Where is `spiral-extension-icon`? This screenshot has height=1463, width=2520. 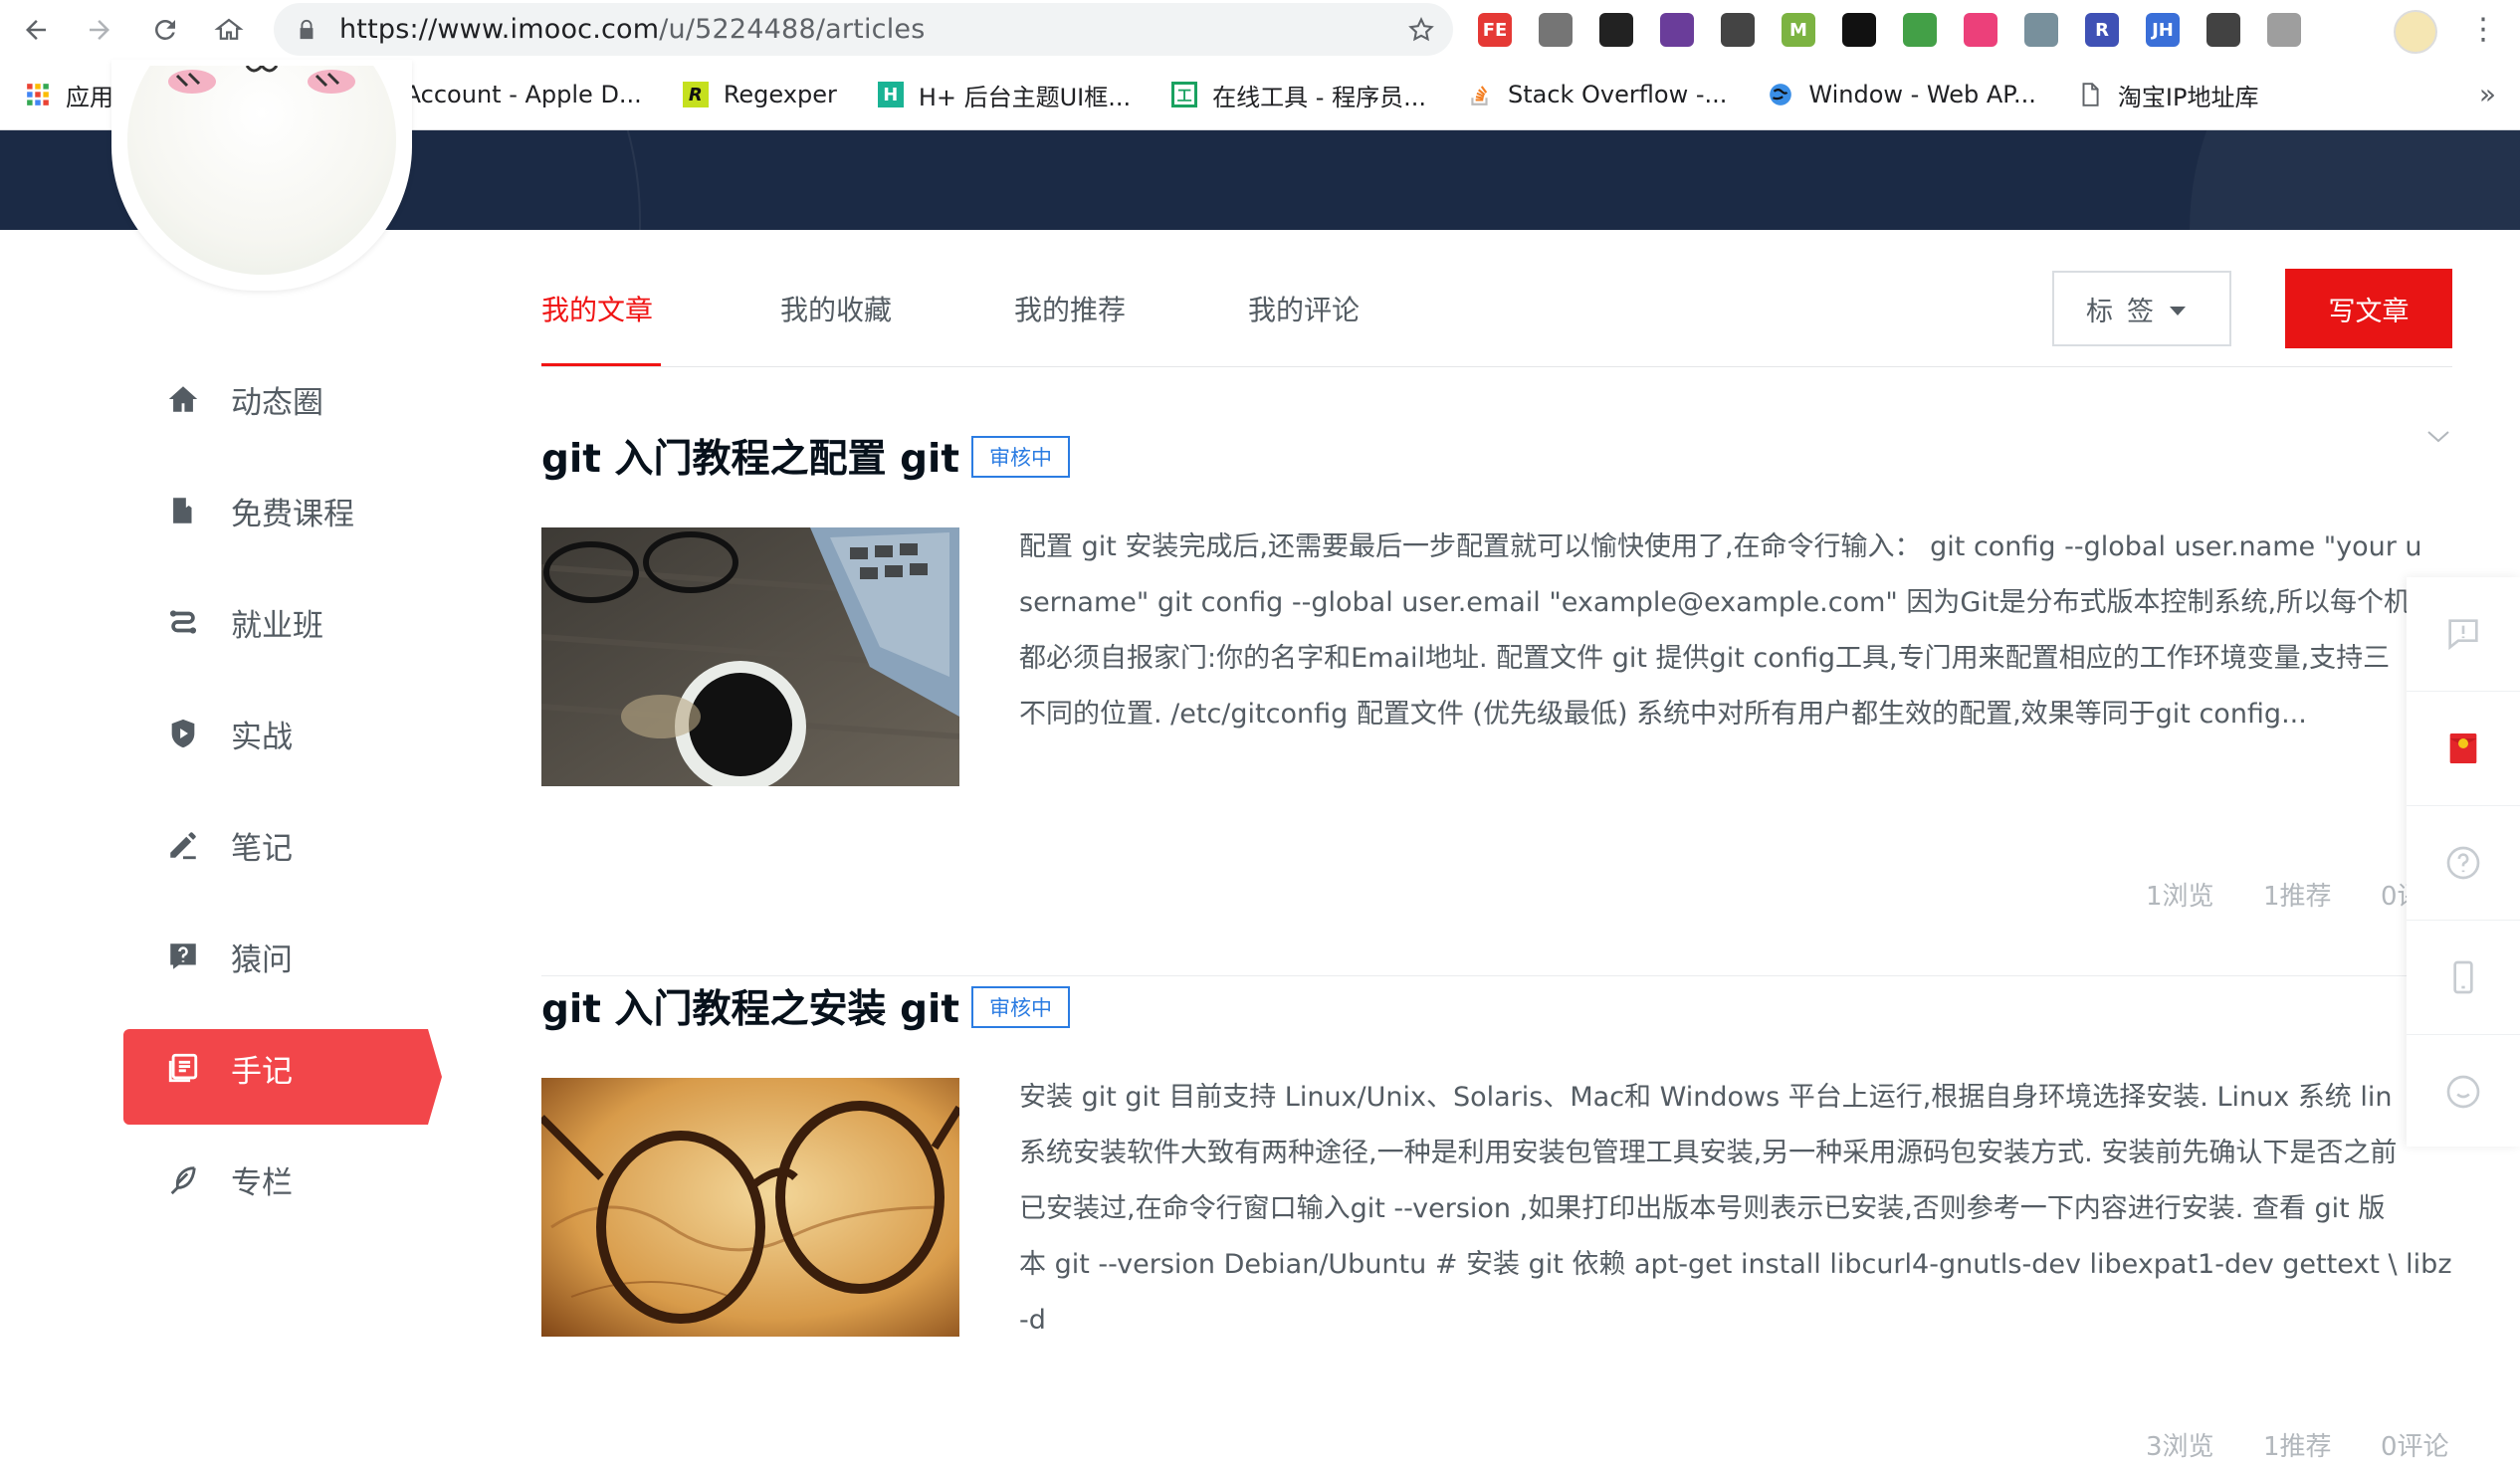 spiral-extension-icon is located at coordinates (1677, 30).